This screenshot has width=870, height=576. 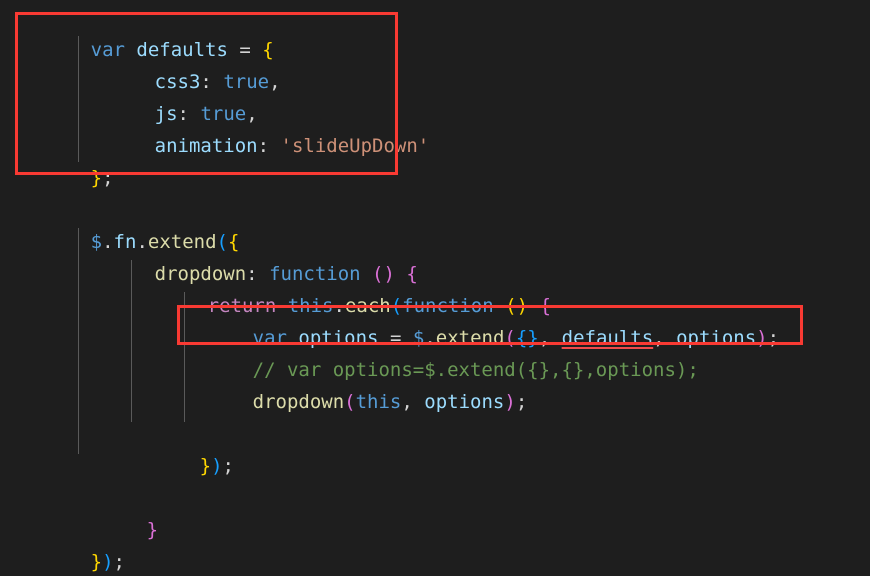 I want to click on token-string-slideupdown: 'slideUpDown', so click(x=355, y=146).